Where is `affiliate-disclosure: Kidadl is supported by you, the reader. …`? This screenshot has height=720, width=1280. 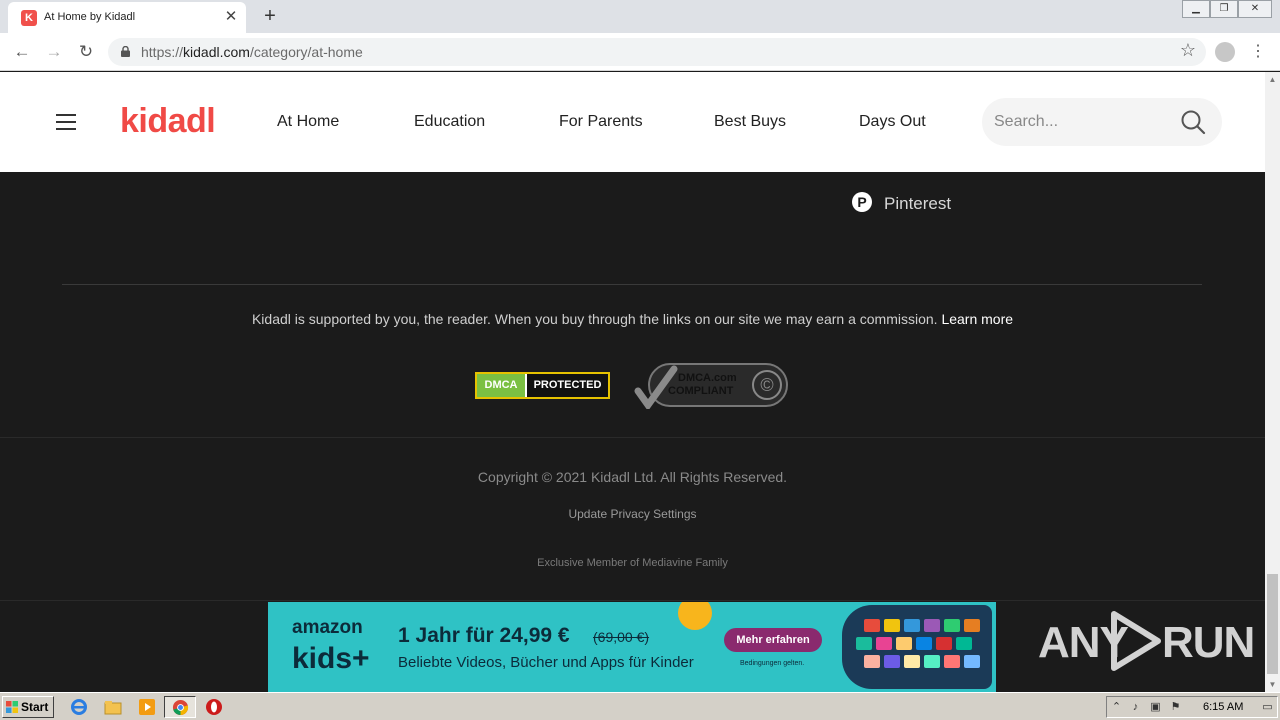
affiliate-disclosure: Kidadl is supported by you, the reader. … is located at coordinates (632, 319).